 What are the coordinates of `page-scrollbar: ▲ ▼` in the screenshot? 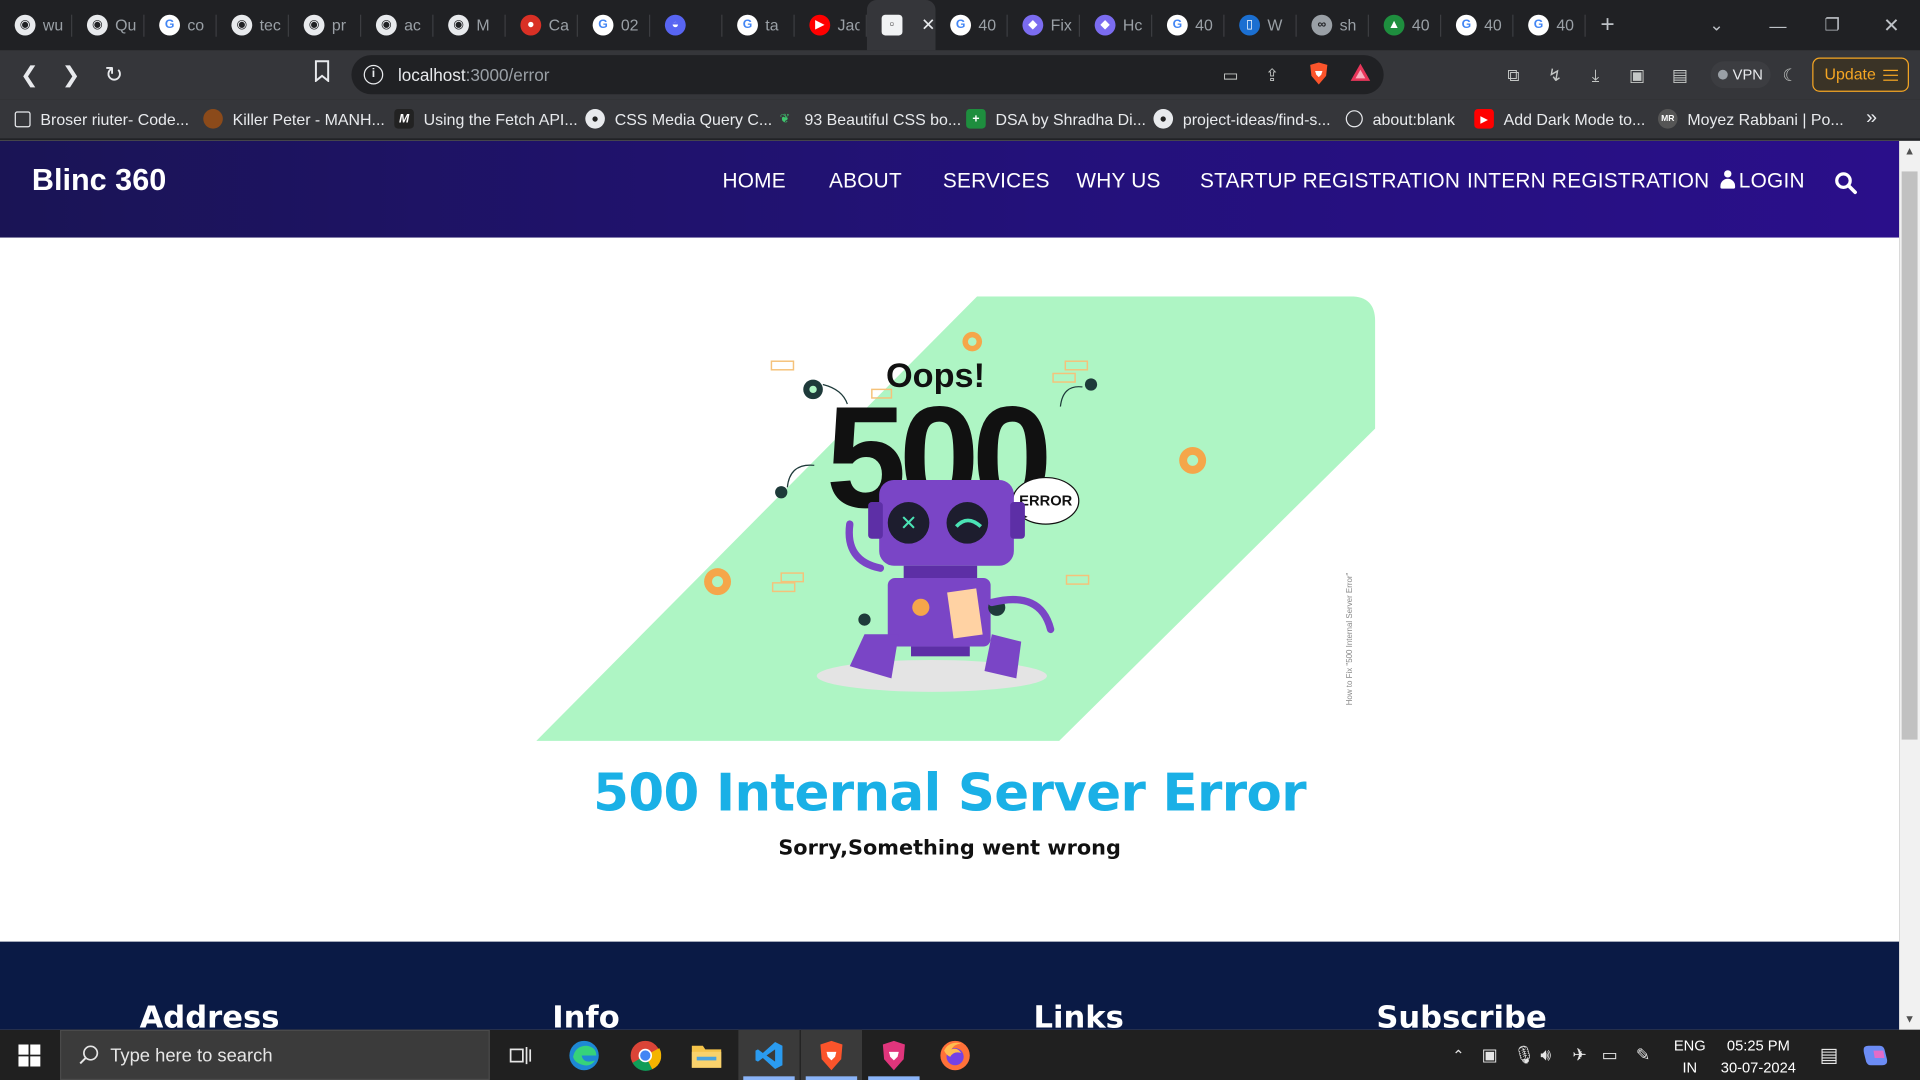 It's located at (1909, 585).